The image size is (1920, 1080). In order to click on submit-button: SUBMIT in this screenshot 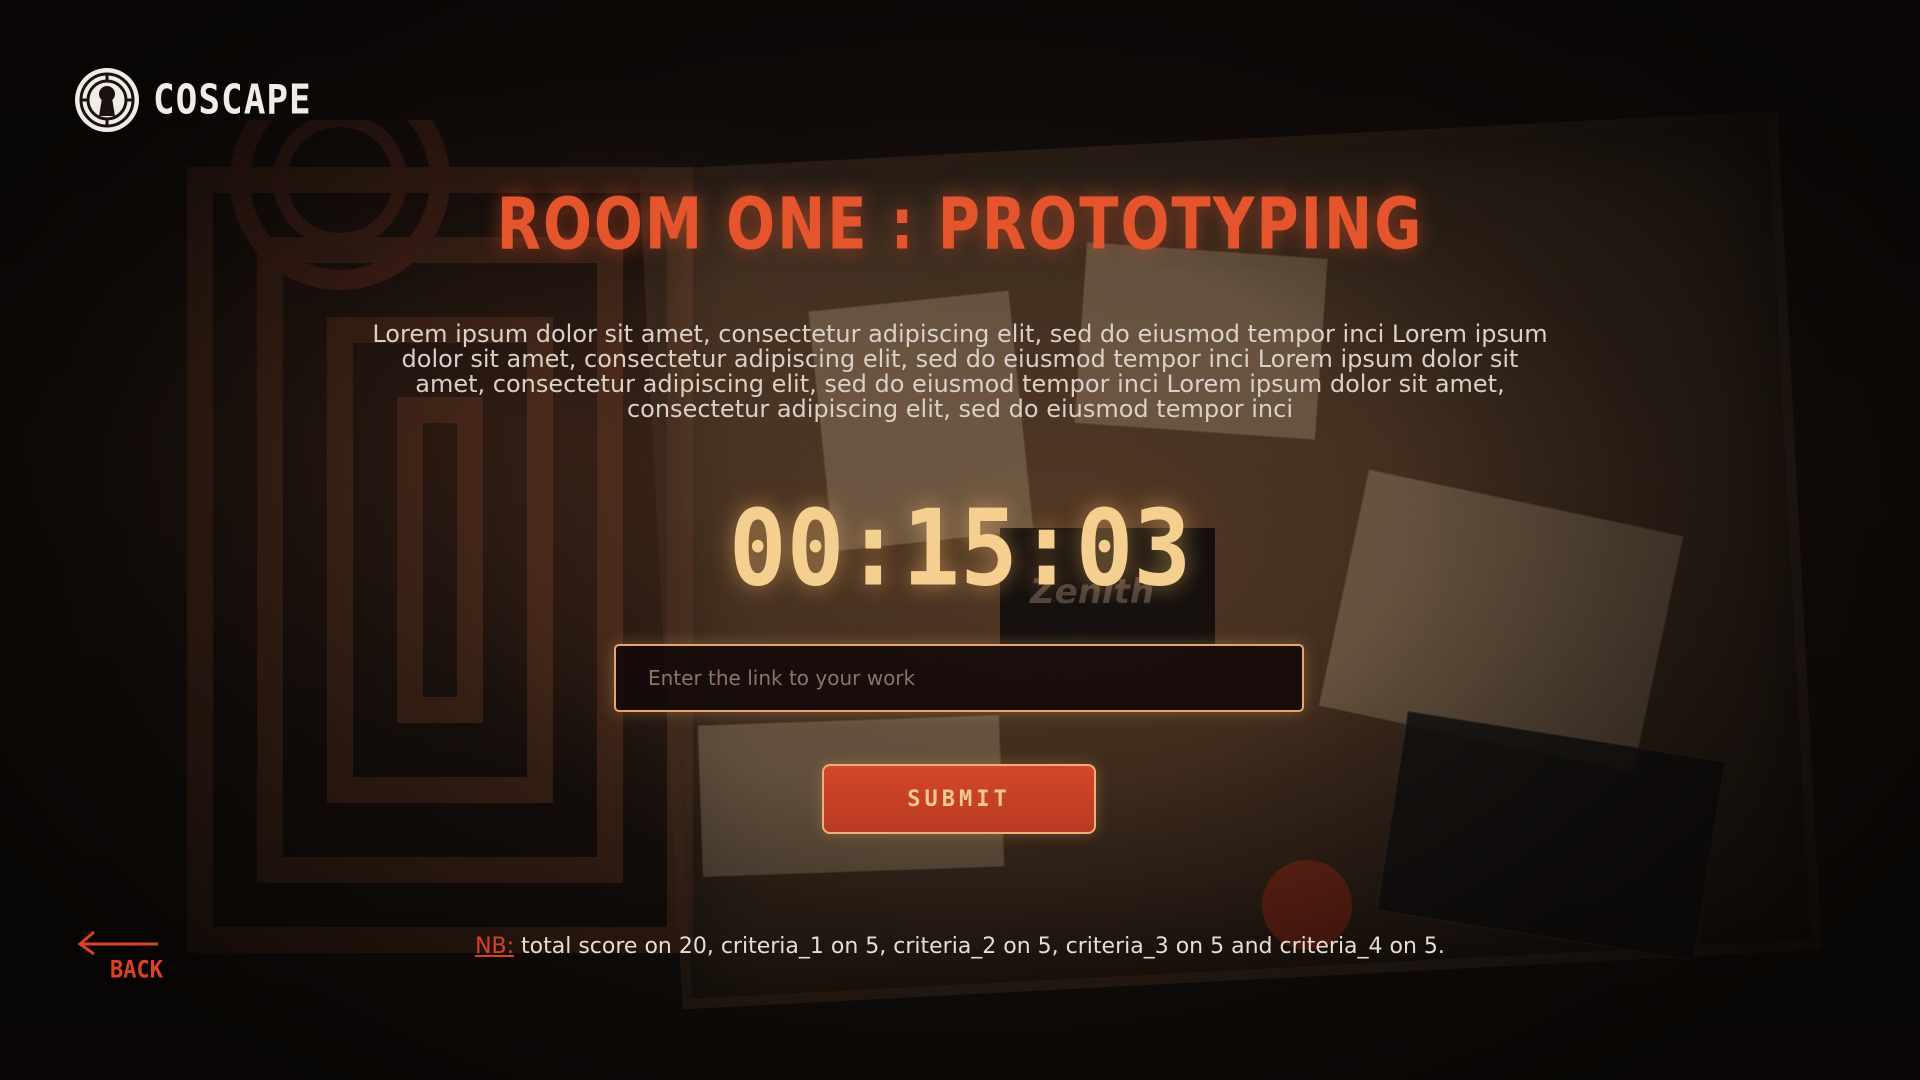, I will do `click(959, 799)`.